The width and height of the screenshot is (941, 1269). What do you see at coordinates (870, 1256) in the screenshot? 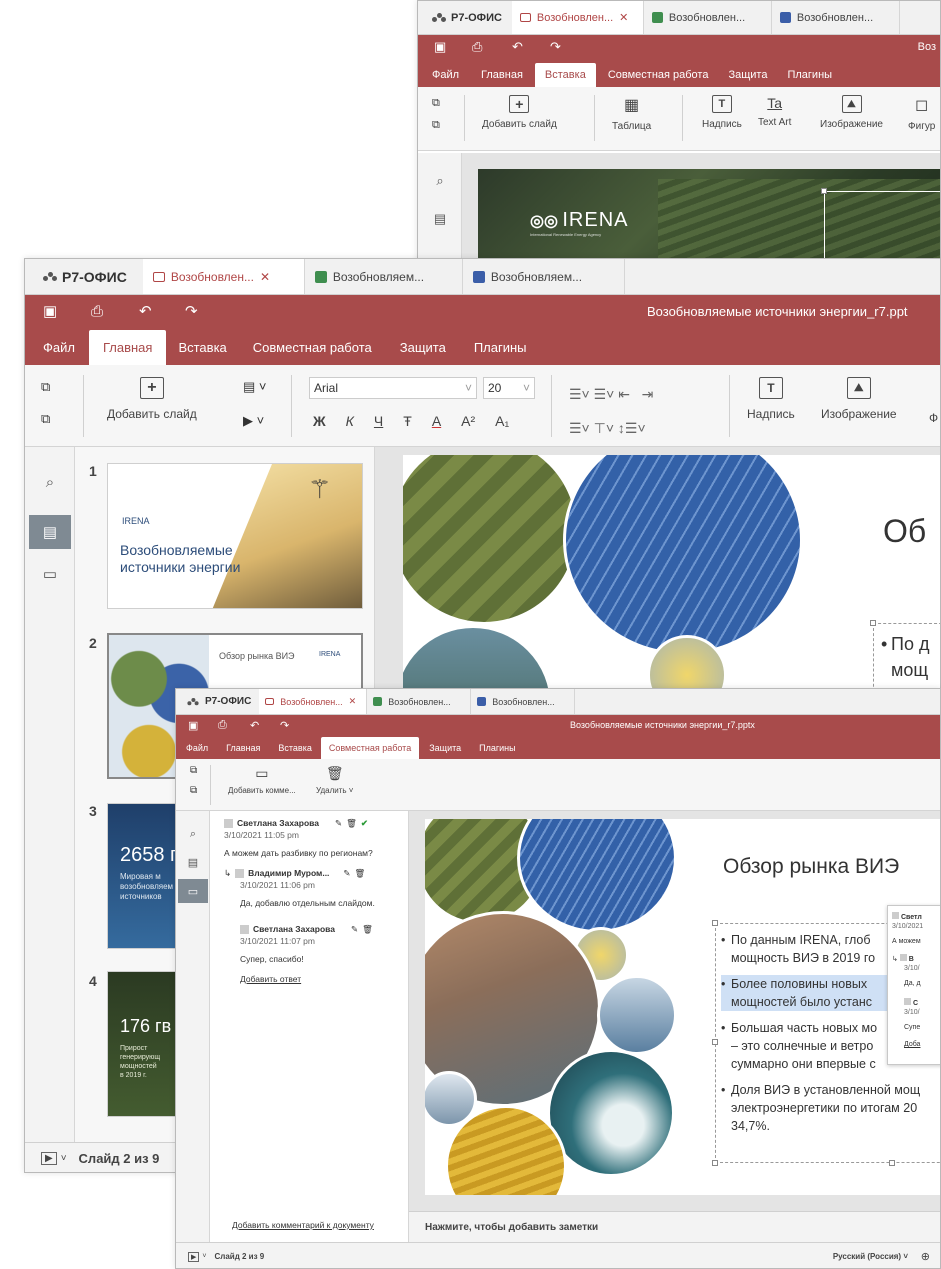
I see `language-select: Русский (Россия) ˅` at bounding box center [870, 1256].